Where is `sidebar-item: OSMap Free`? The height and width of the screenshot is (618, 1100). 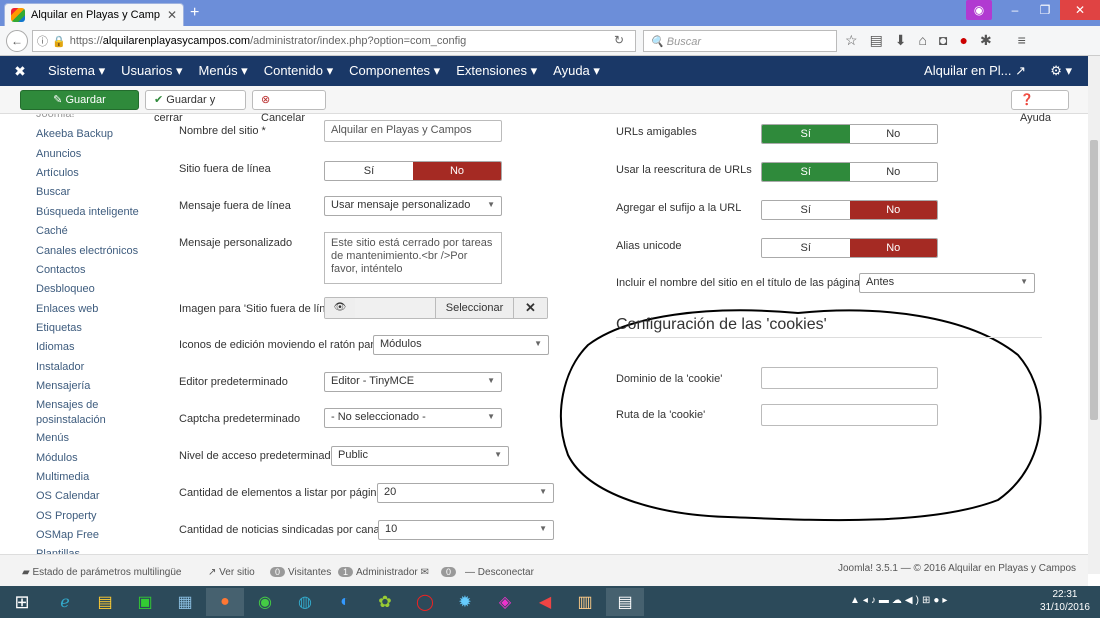 sidebar-item: OSMap Free is located at coordinates (67, 535).